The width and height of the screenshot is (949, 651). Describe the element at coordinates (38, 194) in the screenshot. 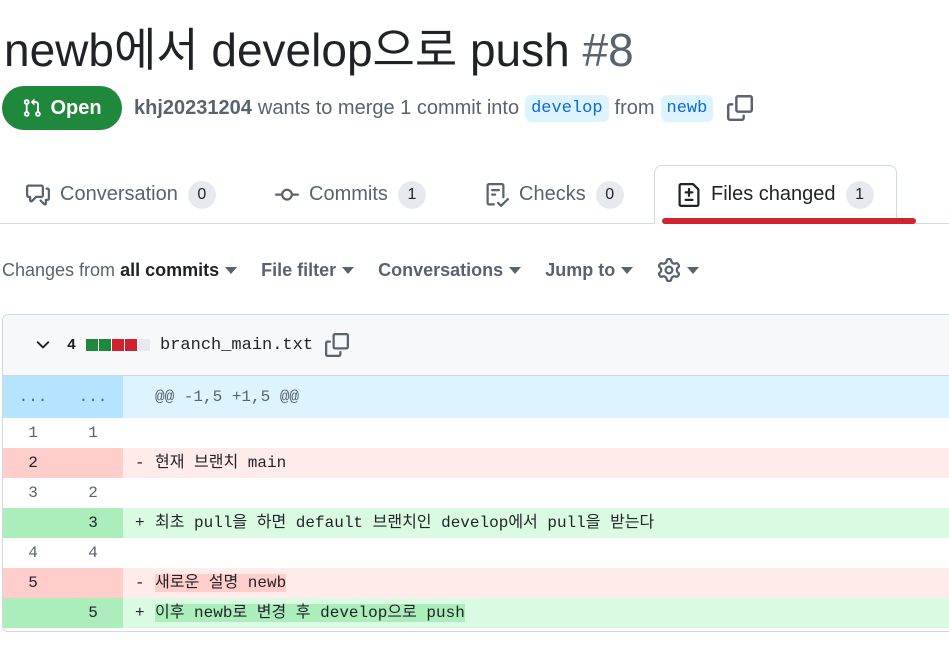

I see `conversation-icon` at that location.